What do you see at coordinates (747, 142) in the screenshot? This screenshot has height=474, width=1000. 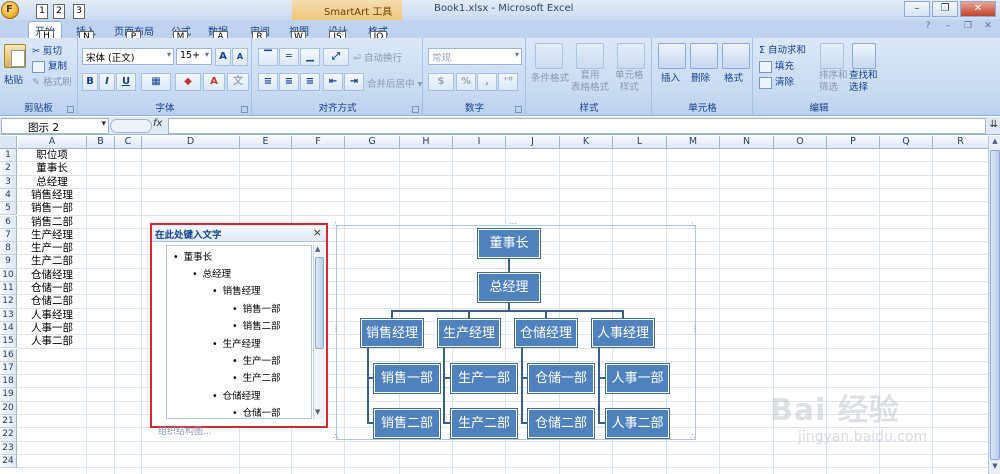 I see `column-header: N` at bounding box center [747, 142].